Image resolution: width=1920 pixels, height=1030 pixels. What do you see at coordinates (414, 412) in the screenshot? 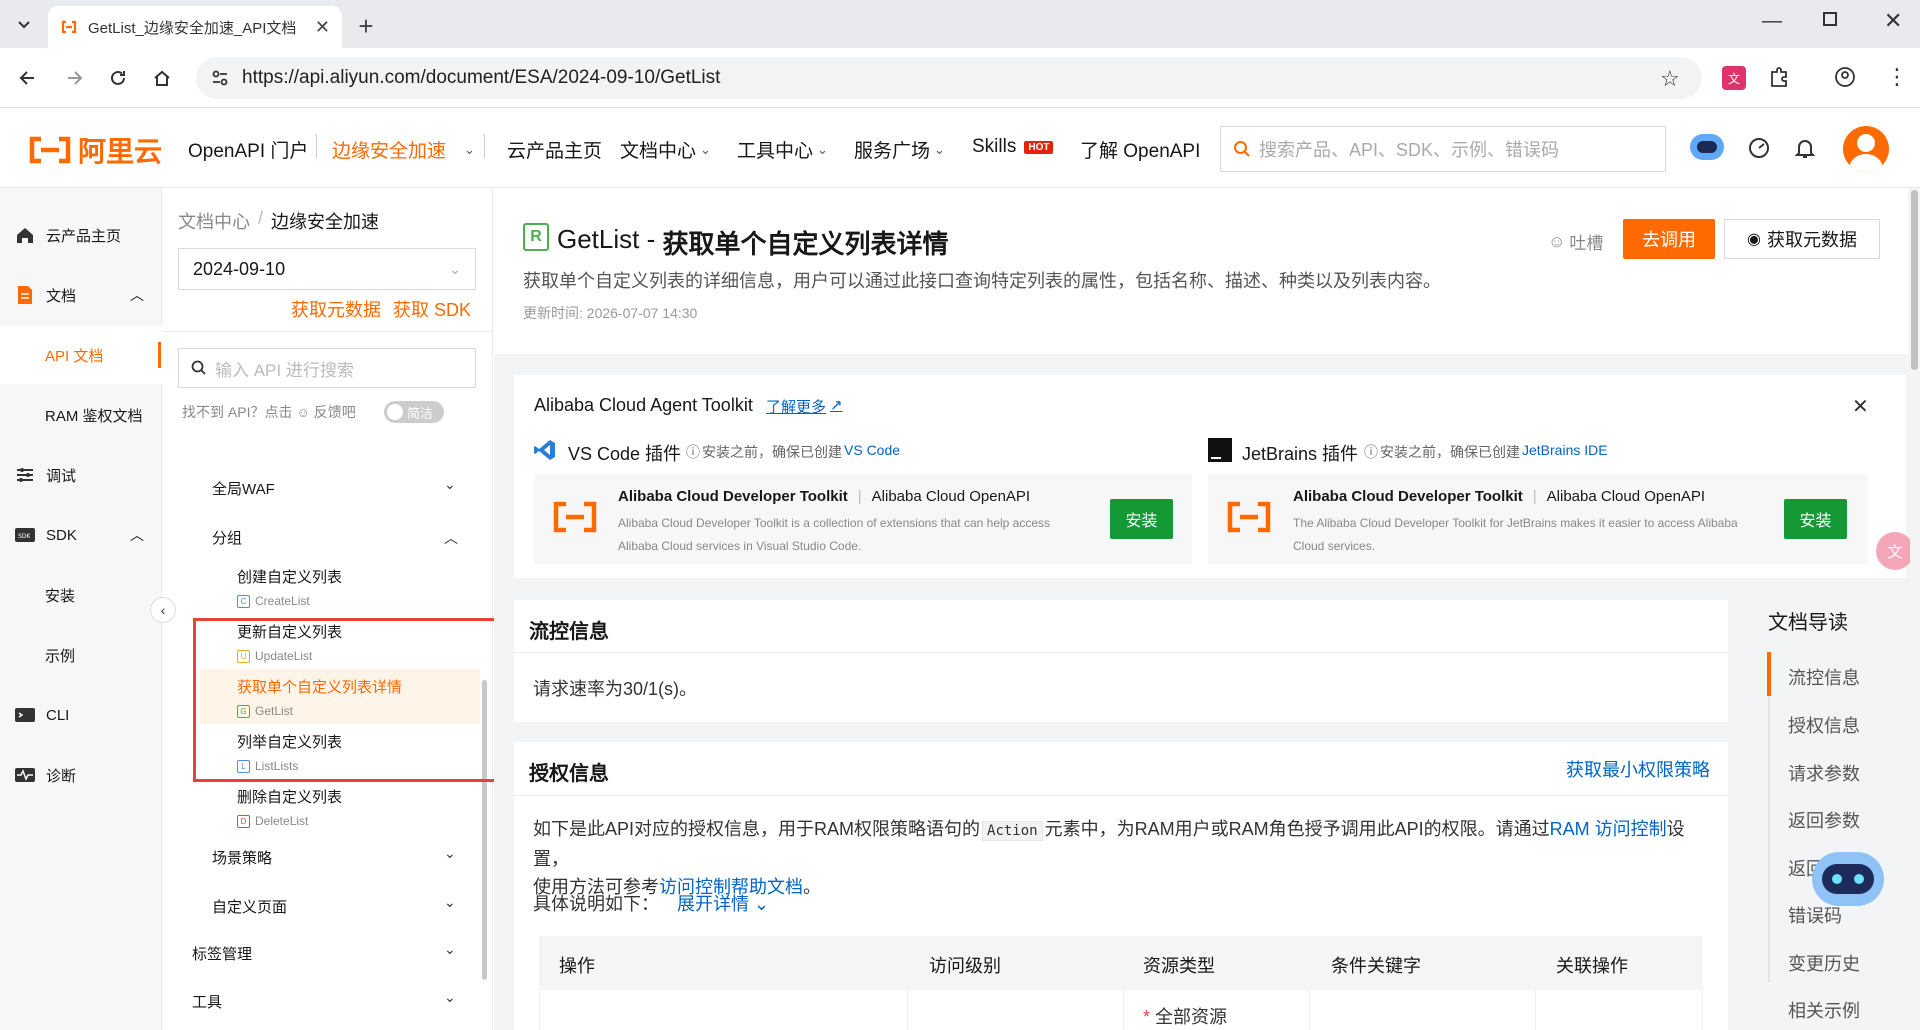
I see `concise-toggle: 简洁` at bounding box center [414, 412].